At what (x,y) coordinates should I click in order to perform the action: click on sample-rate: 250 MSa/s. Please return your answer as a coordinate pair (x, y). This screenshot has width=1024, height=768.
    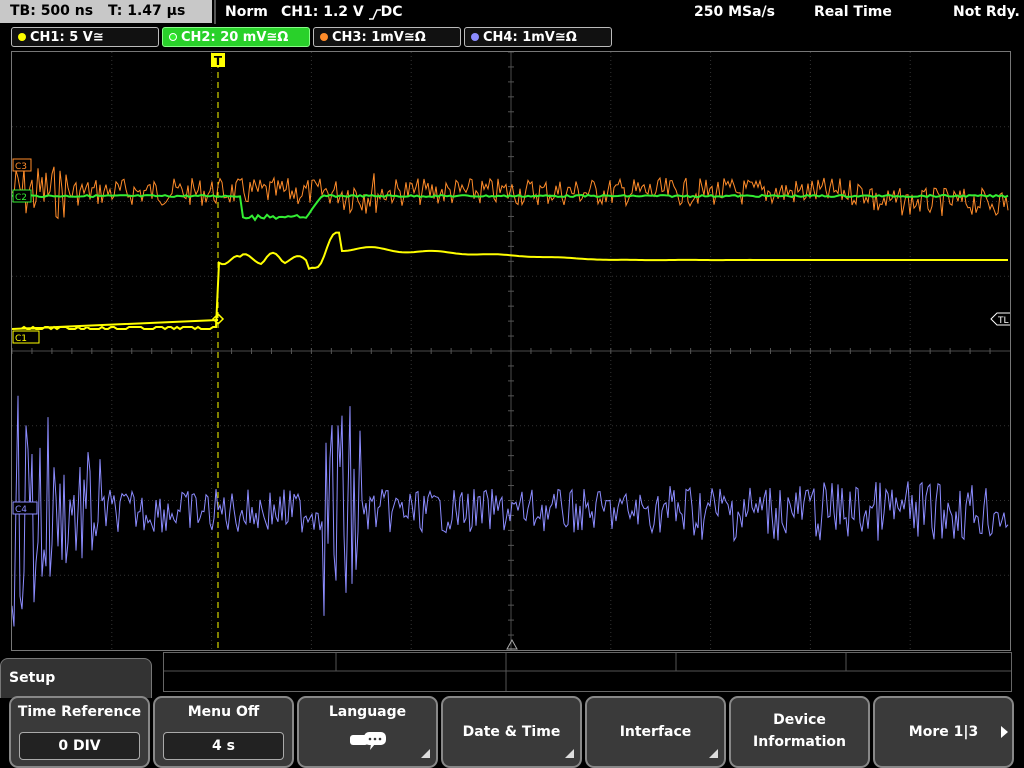
    Looking at the image, I should click on (735, 12).